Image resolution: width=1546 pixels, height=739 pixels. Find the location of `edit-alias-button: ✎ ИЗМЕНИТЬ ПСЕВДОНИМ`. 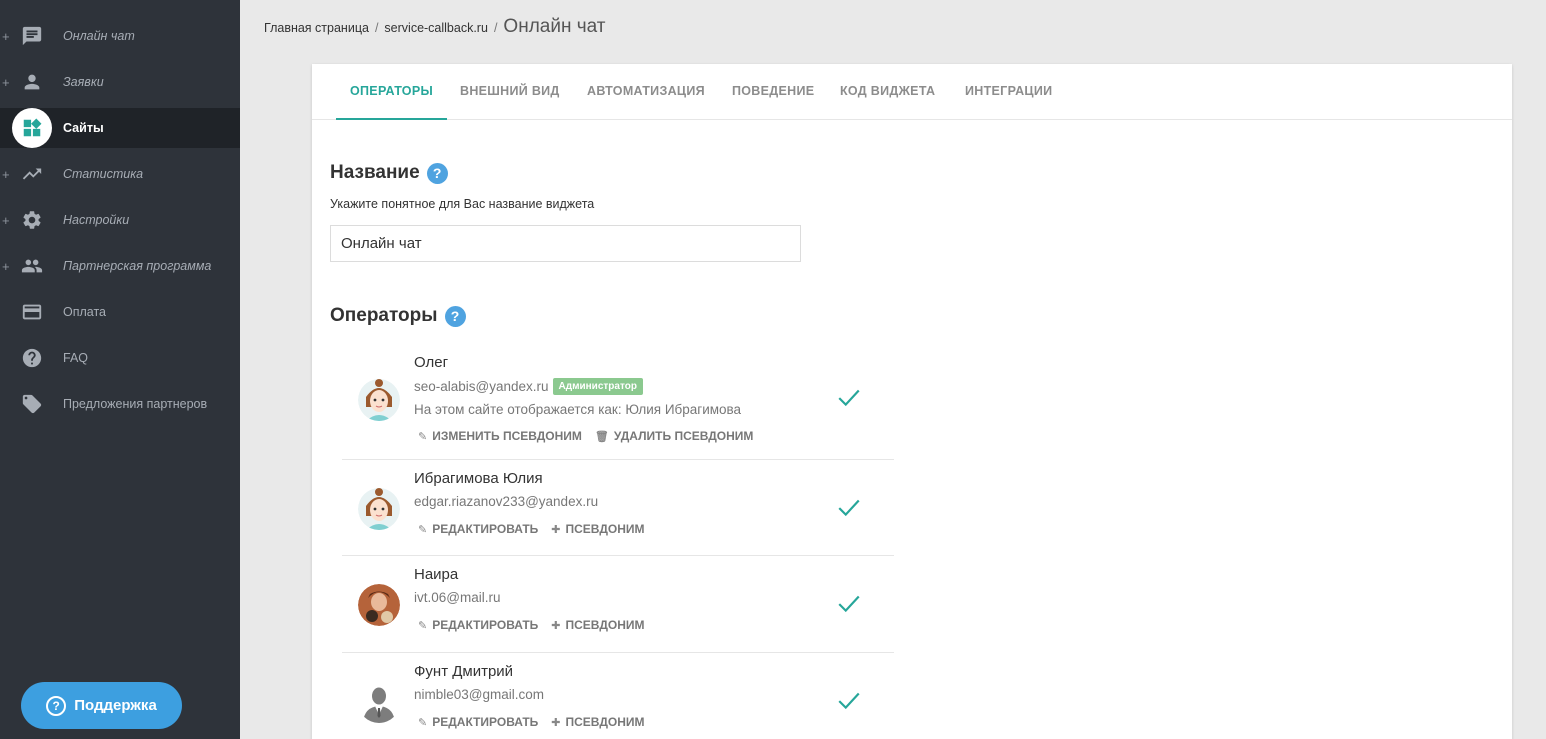

edit-alias-button: ✎ ИЗМЕНИТЬ ПСЕВДОНИМ is located at coordinates (500, 436).